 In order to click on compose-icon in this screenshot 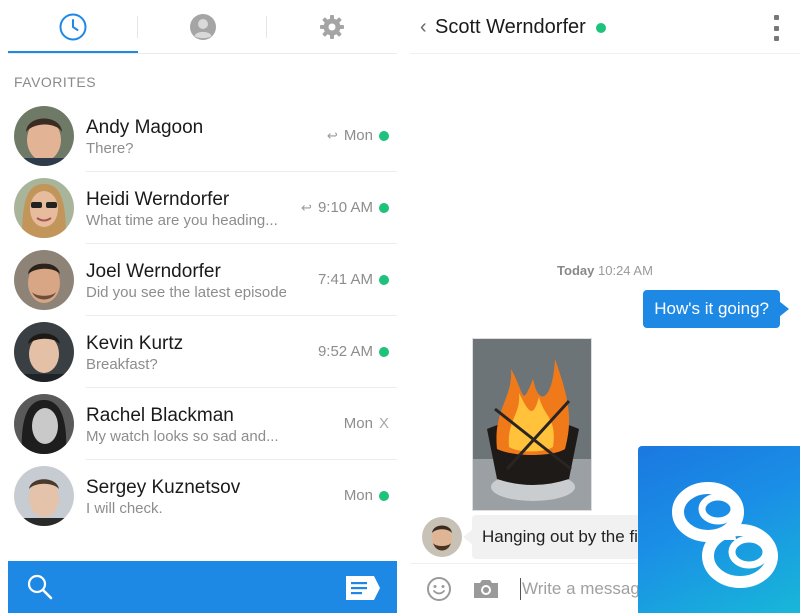, I will do `click(363, 588)`.